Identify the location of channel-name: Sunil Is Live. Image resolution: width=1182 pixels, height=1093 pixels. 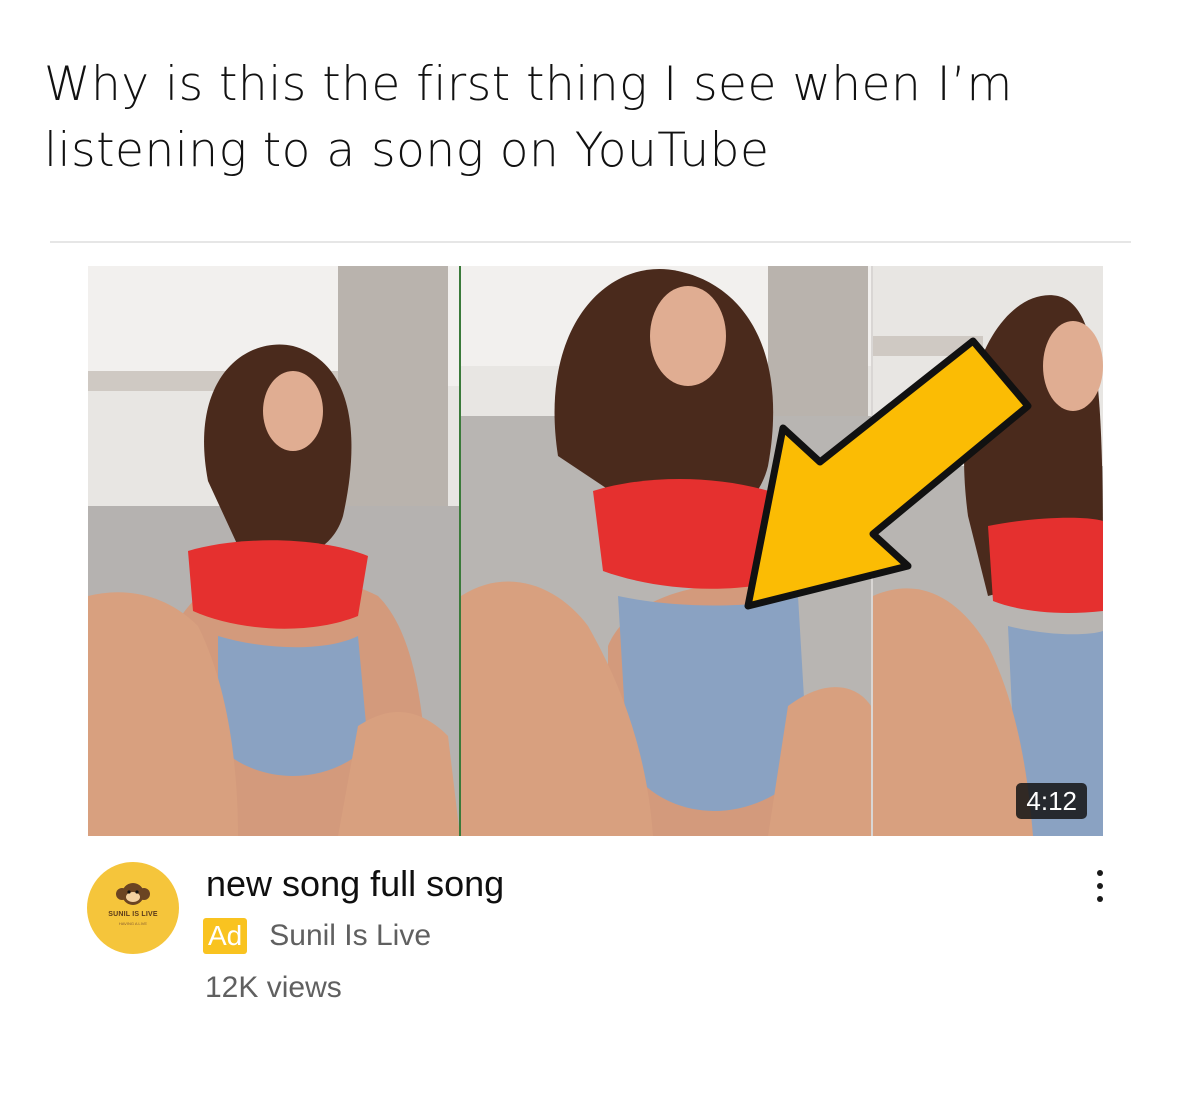
(350, 936).